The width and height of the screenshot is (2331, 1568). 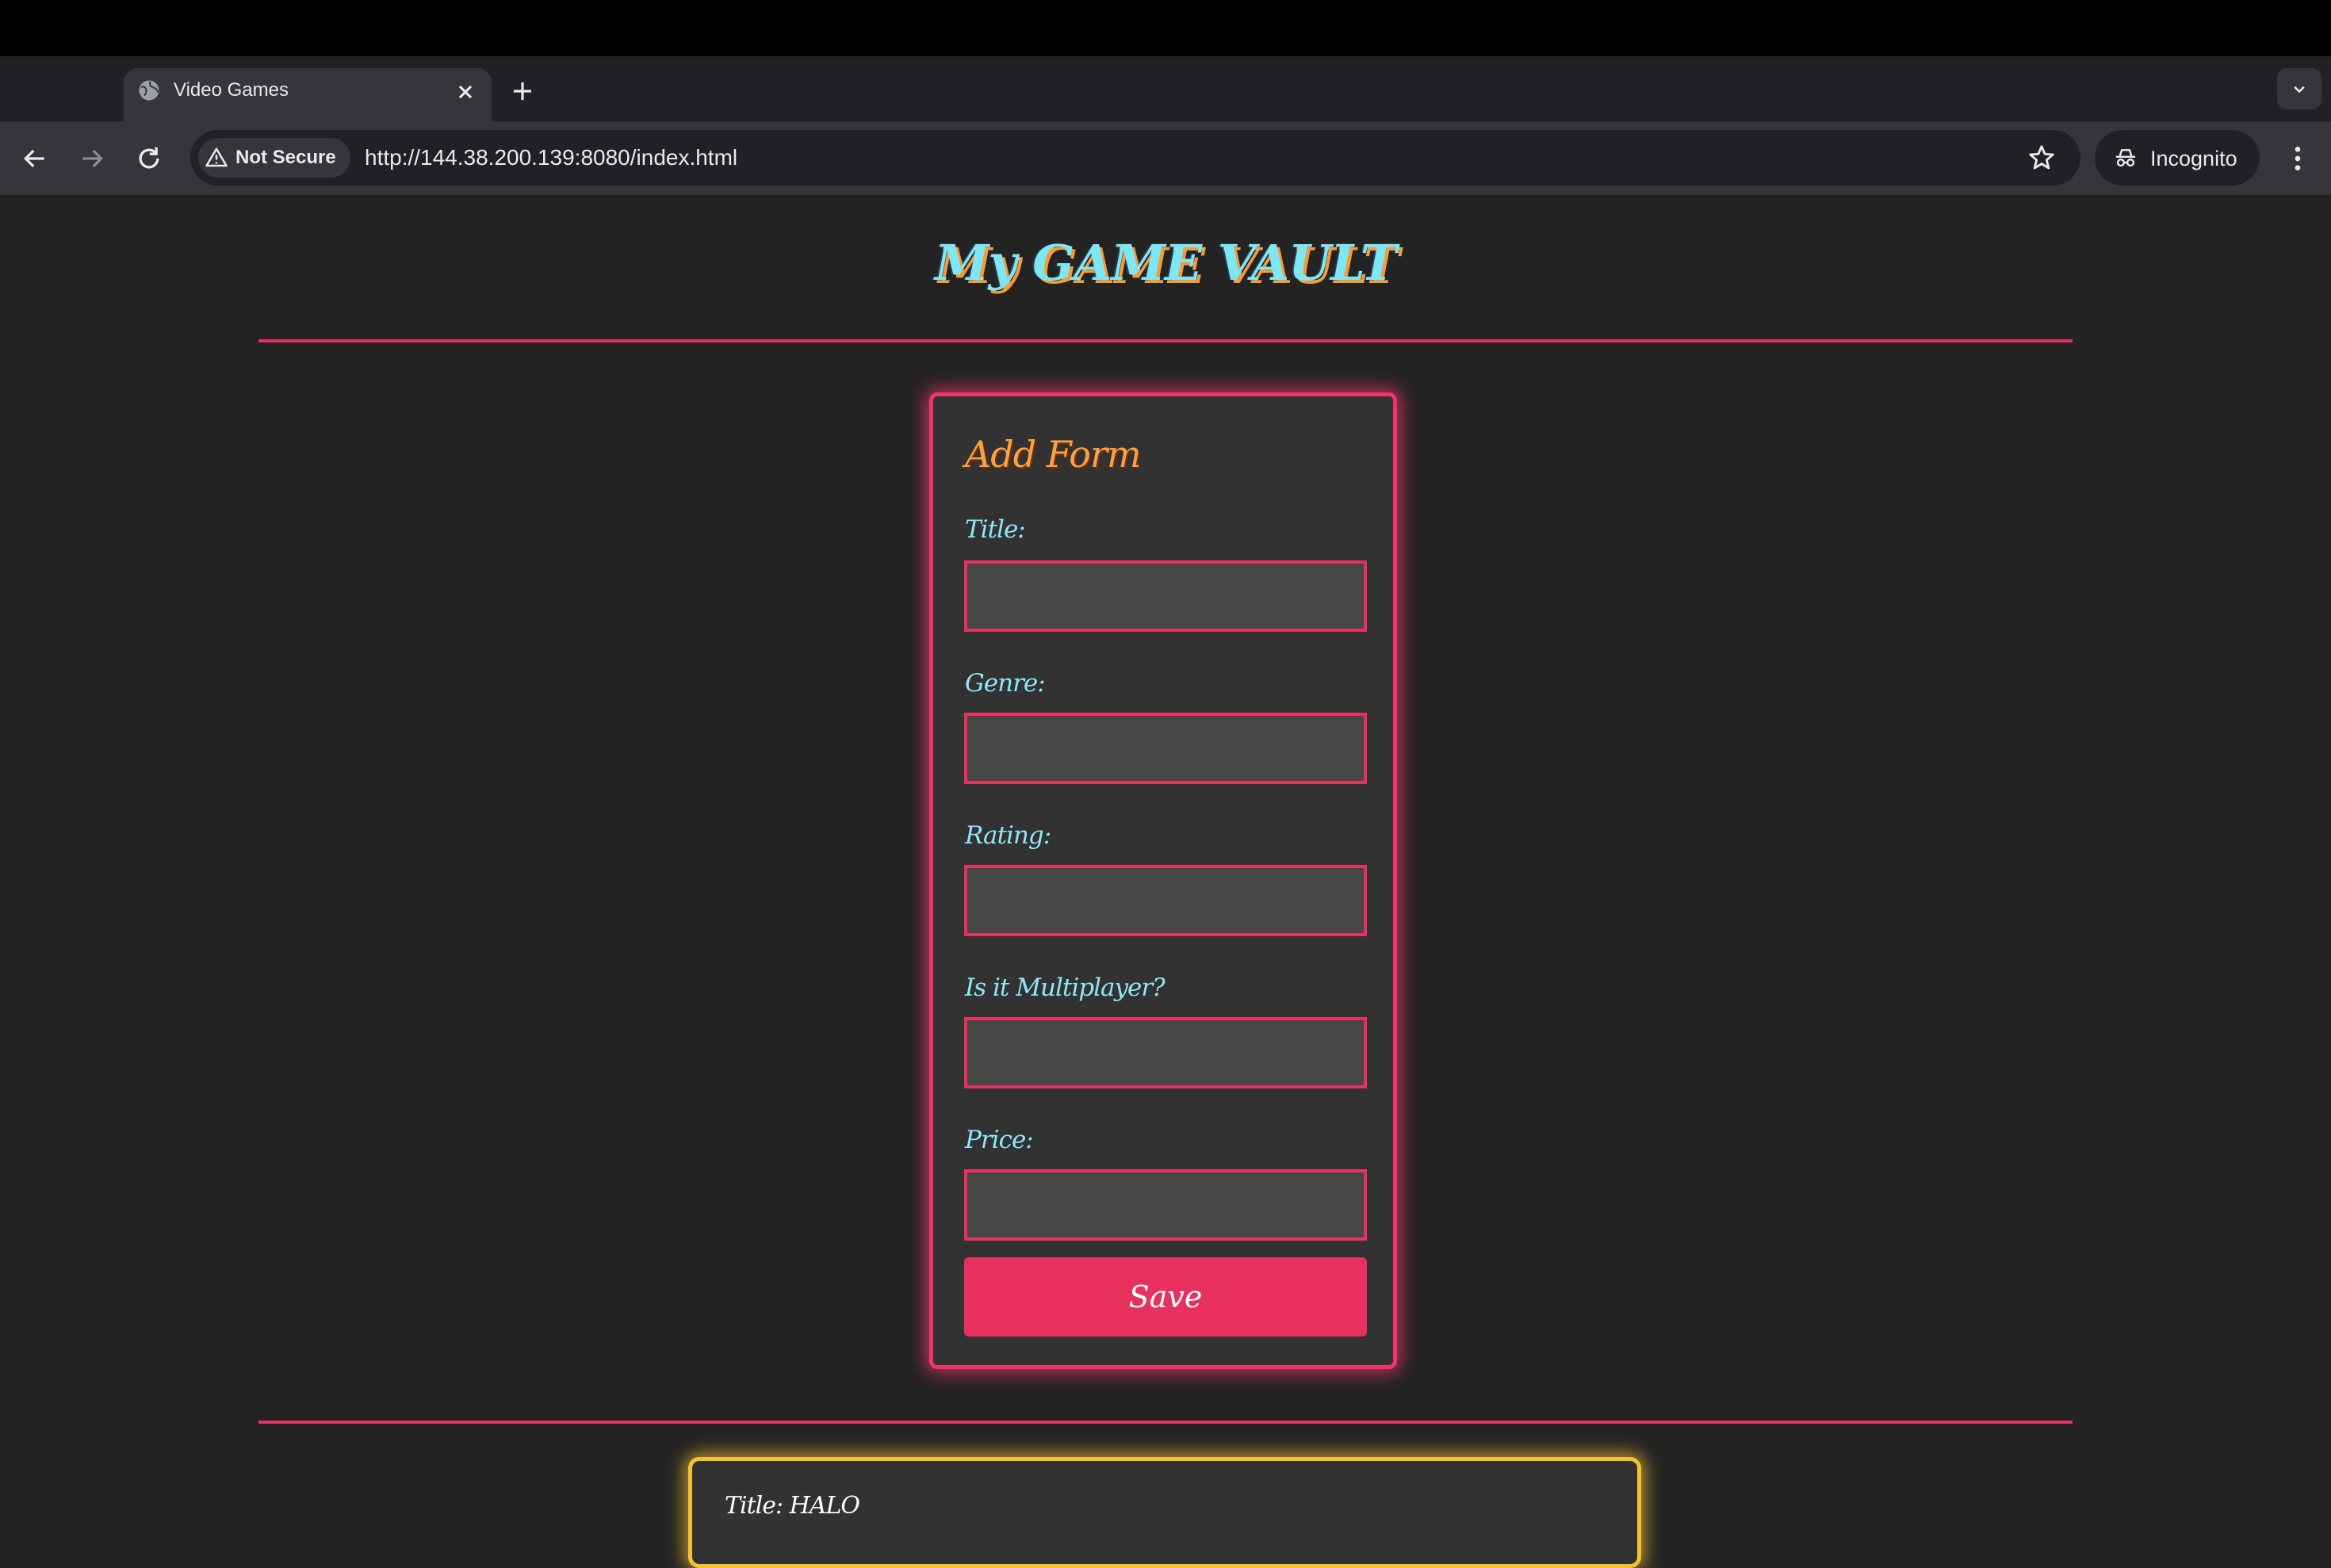 What do you see at coordinates (1165, 1205) in the screenshot?
I see `price-input` at bounding box center [1165, 1205].